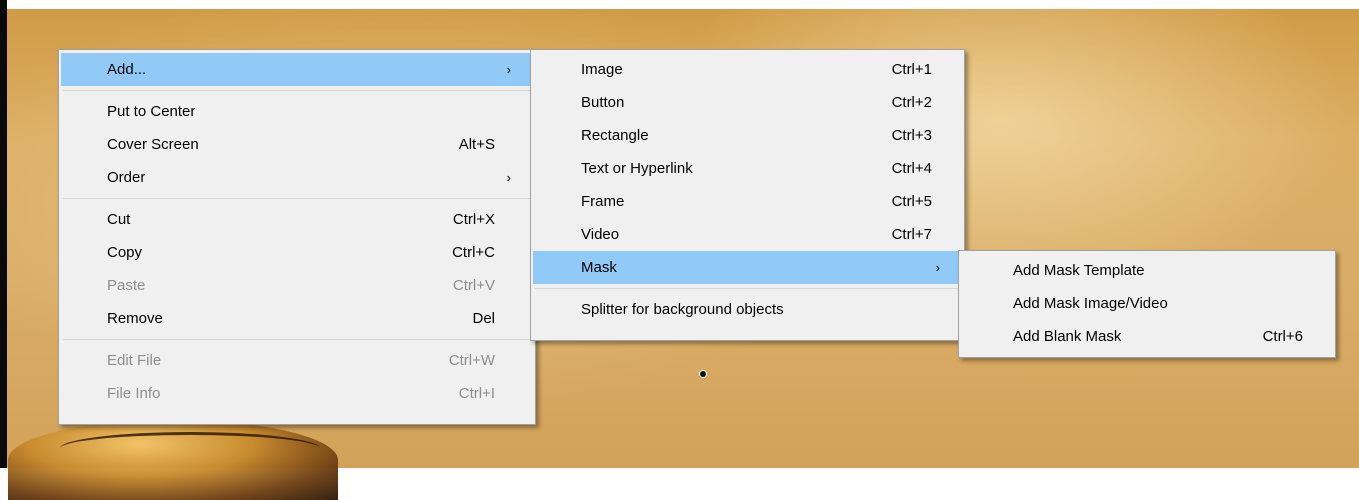 The image size is (1359, 500). I want to click on menu-item-edit-file: Edit File Ctrl+W, so click(297, 360).